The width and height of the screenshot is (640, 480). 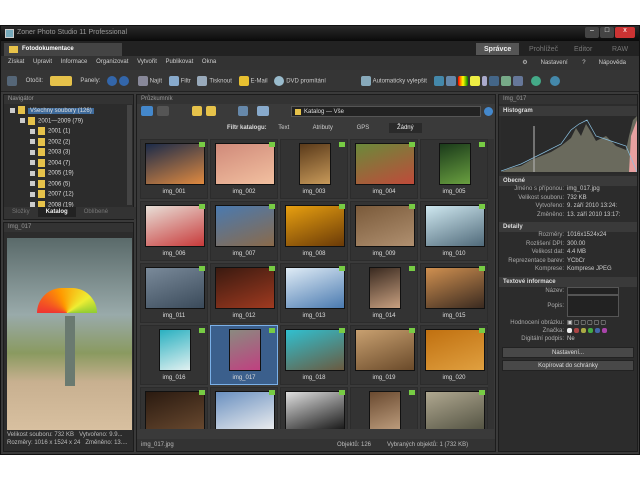 What do you see at coordinates (524, 63) in the screenshot?
I see `gear-icon: ⚙` at bounding box center [524, 63].